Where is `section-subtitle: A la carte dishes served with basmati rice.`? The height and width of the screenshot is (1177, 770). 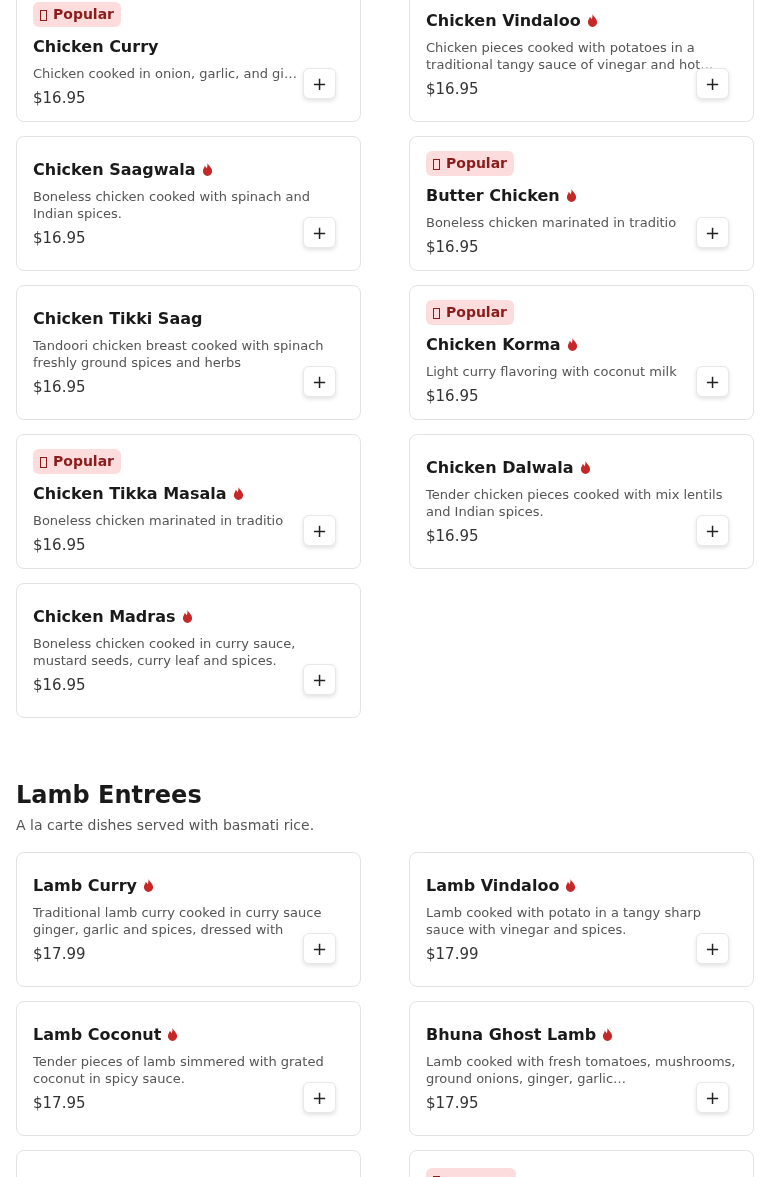 section-subtitle: A la carte dishes served with basmati rice. is located at coordinates (166, 825).